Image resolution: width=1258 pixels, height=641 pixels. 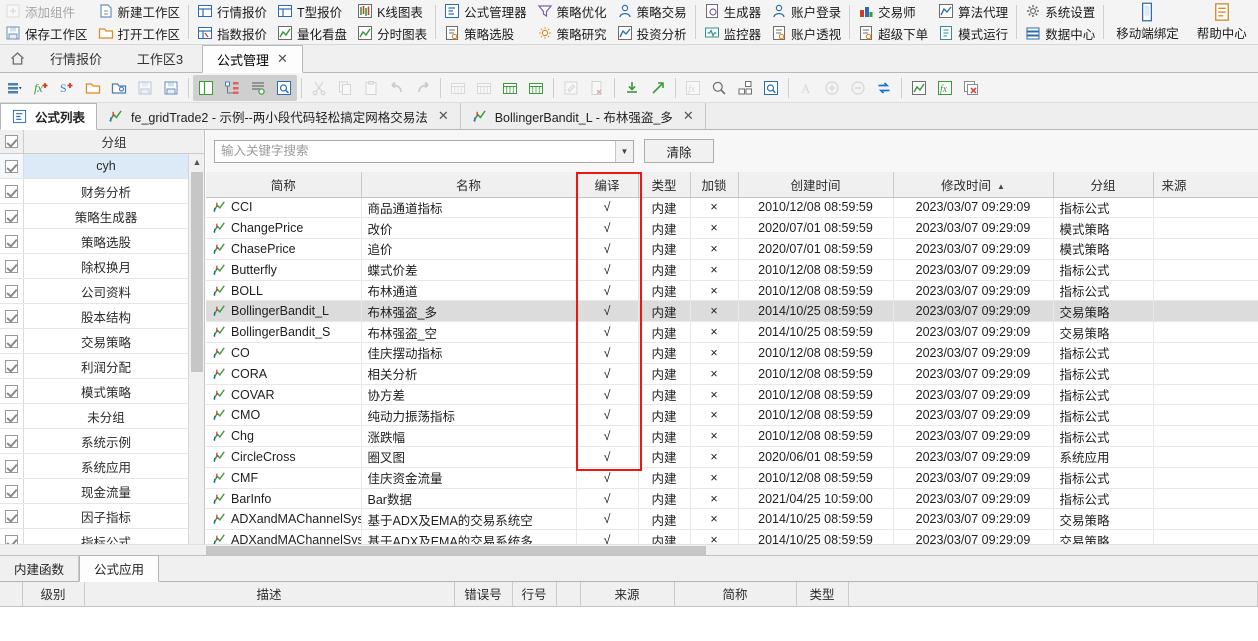 I want to click on delete-formula-icon, so click(x=971, y=88).